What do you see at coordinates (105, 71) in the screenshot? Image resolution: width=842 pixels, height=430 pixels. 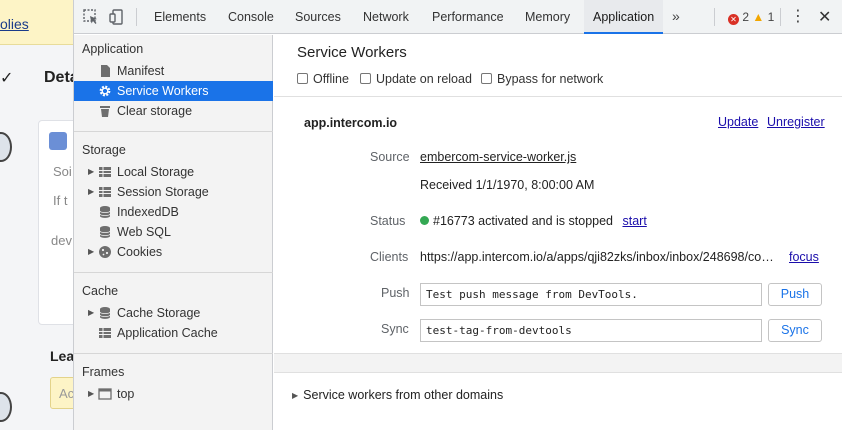 I see `document-icon` at bounding box center [105, 71].